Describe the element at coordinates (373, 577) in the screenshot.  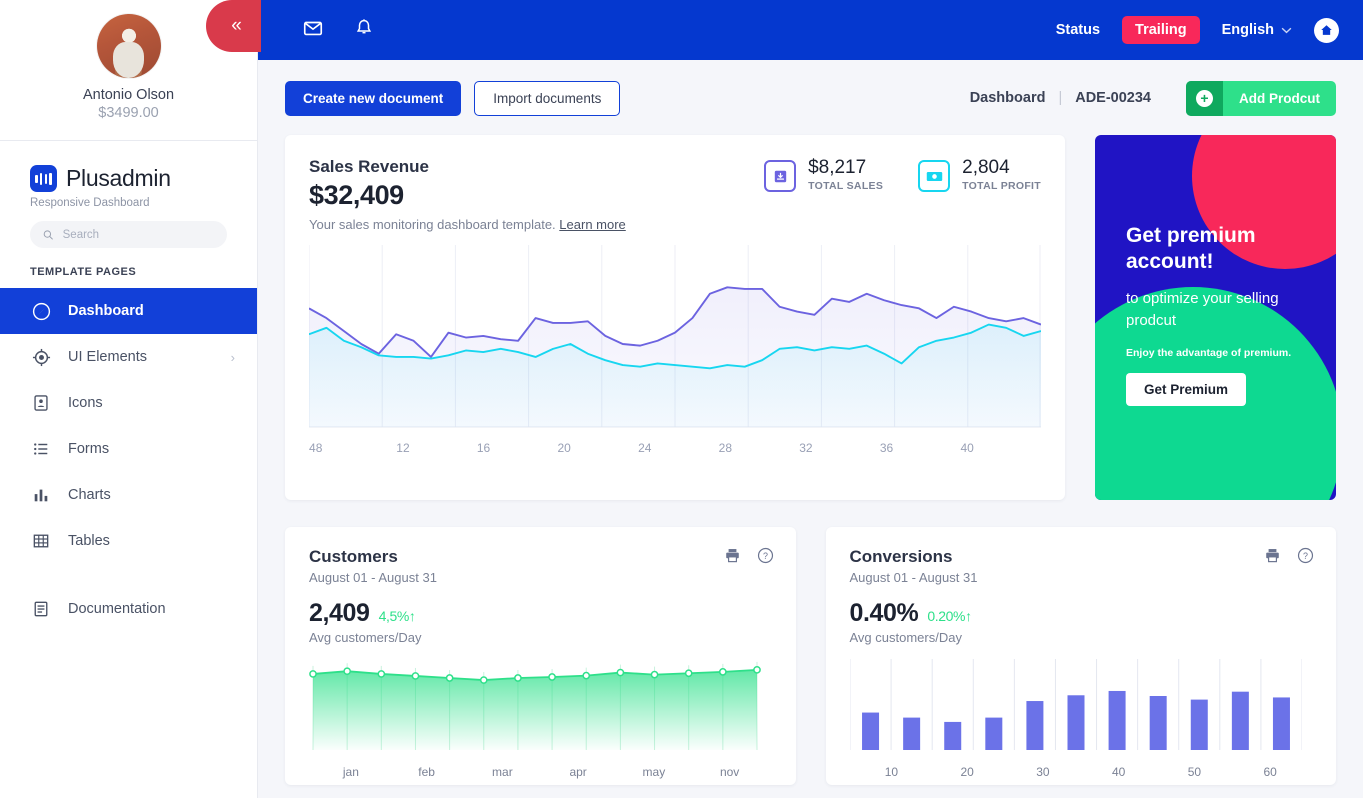
I see `customers-range: August 01 - August 31` at that location.